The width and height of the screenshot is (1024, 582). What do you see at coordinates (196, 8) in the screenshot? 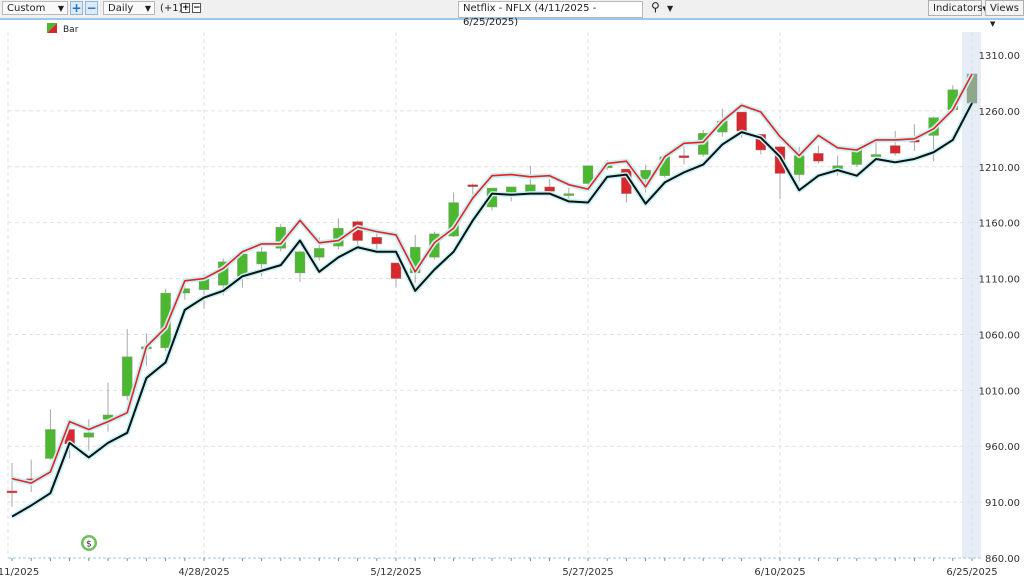
I see `offset-minus-button: −` at bounding box center [196, 8].